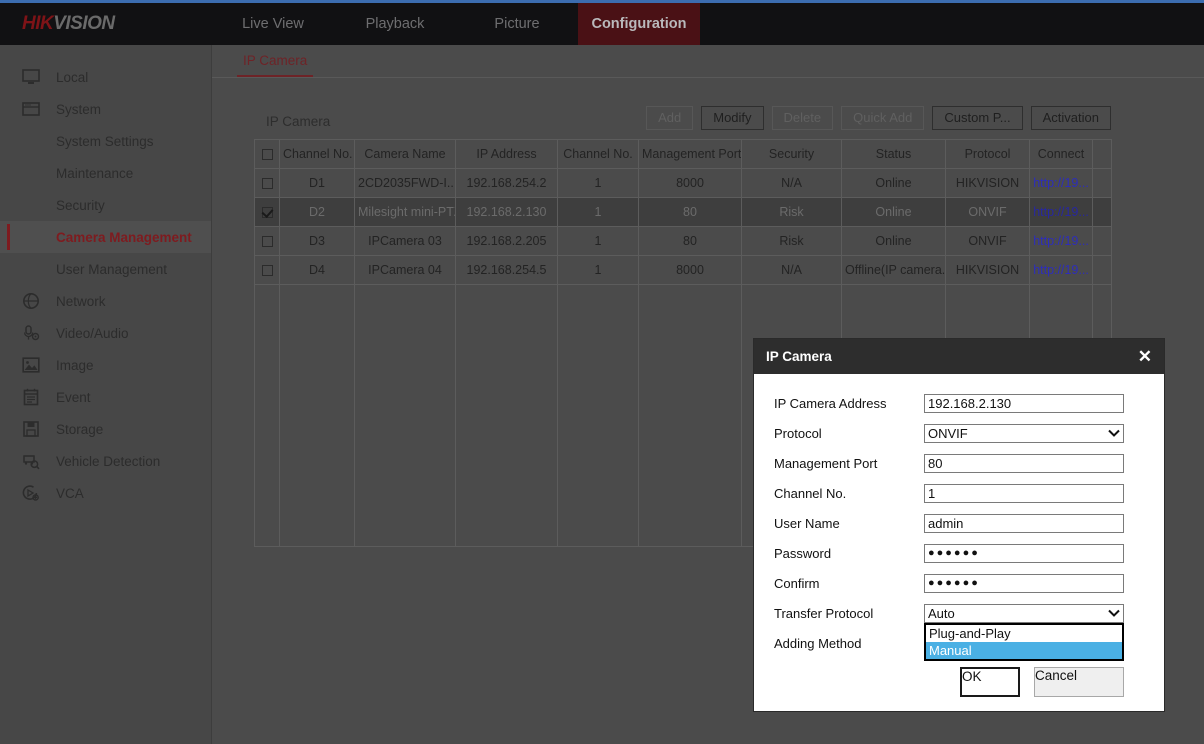 The width and height of the screenshot is (1204, 744). Describe the element at coordinates (824, 613) in the screenshot. I see `field-label: Transfer Protocol` at that location.